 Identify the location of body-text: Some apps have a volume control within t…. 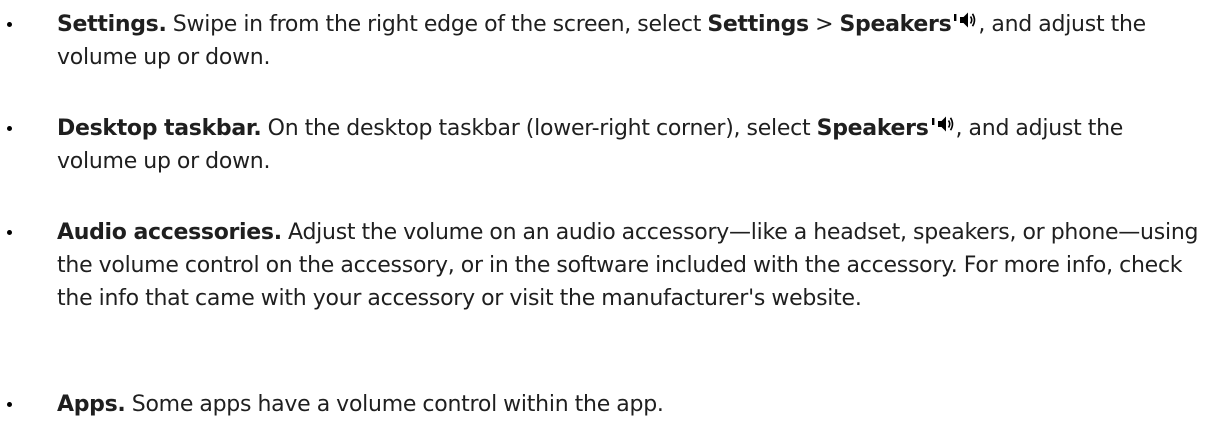
(394, 404).